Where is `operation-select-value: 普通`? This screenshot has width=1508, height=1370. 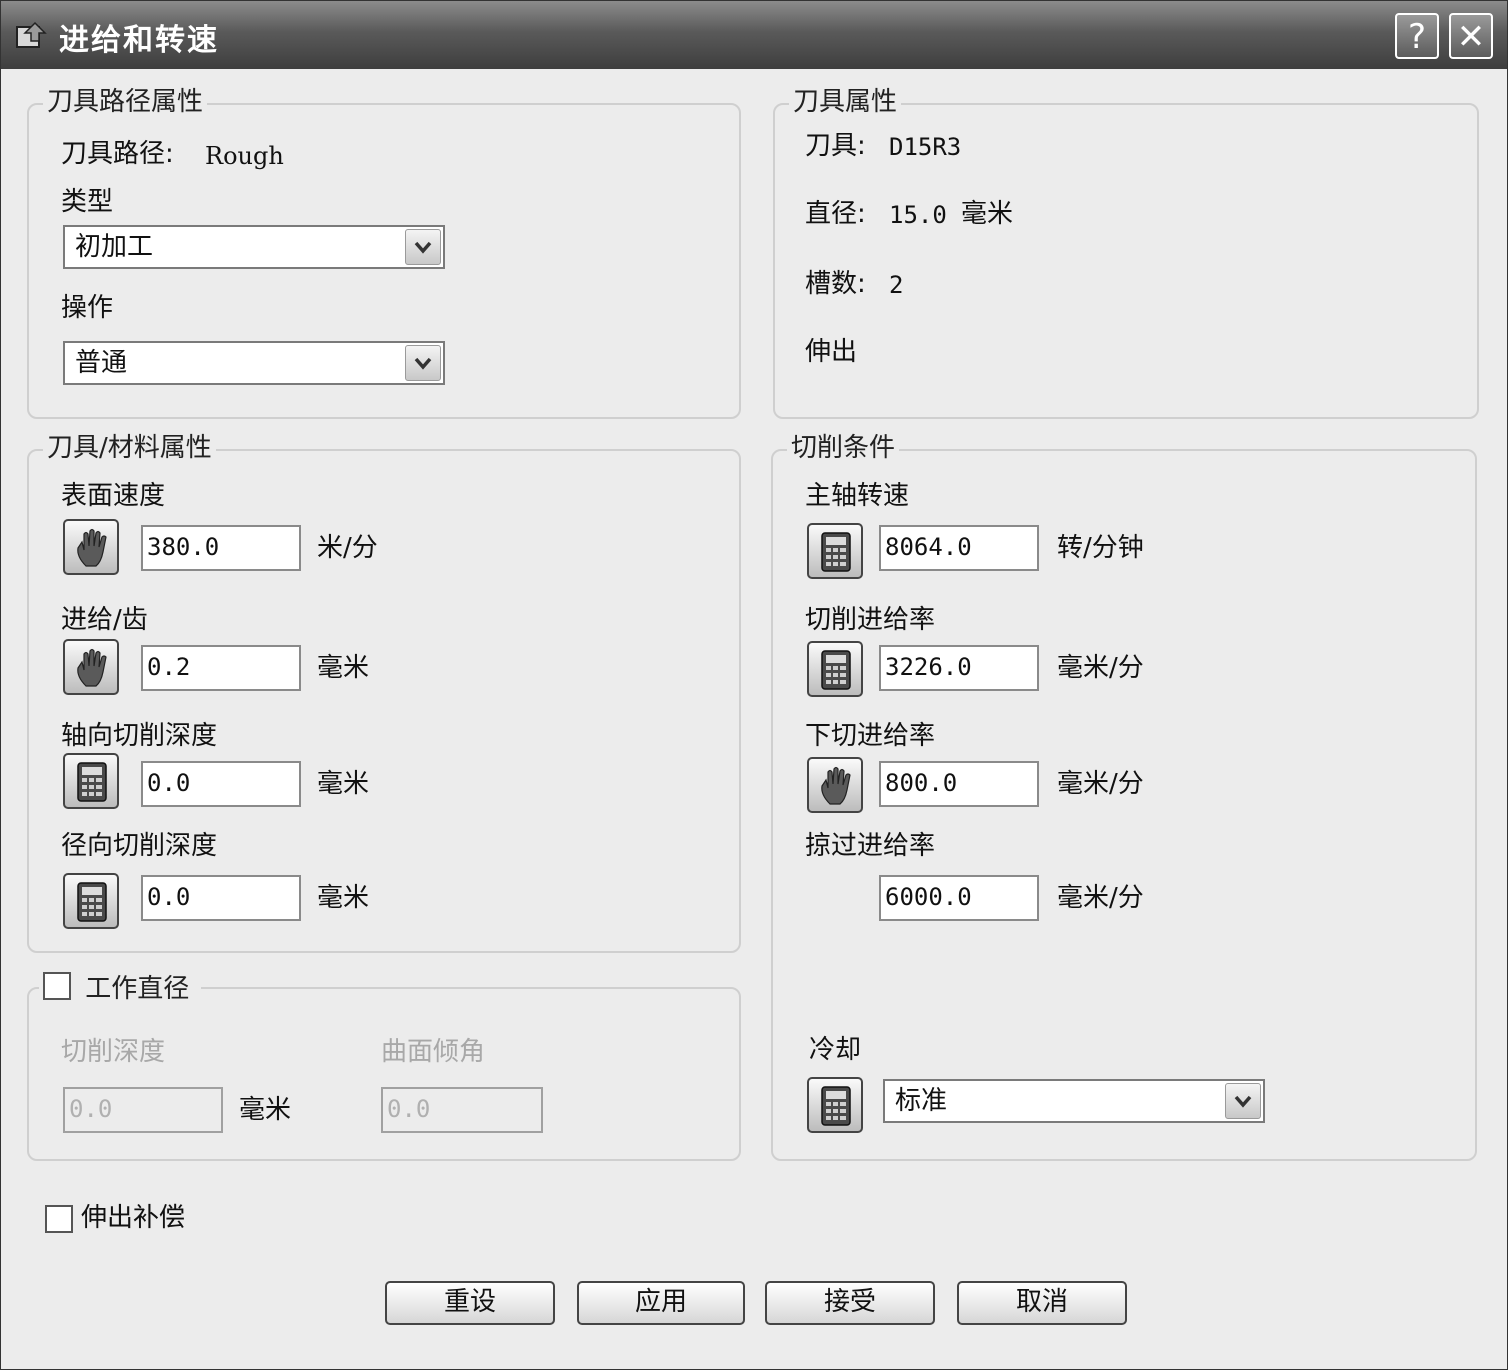 operation-select-value: 普通 is located at coordinates (101, 363).